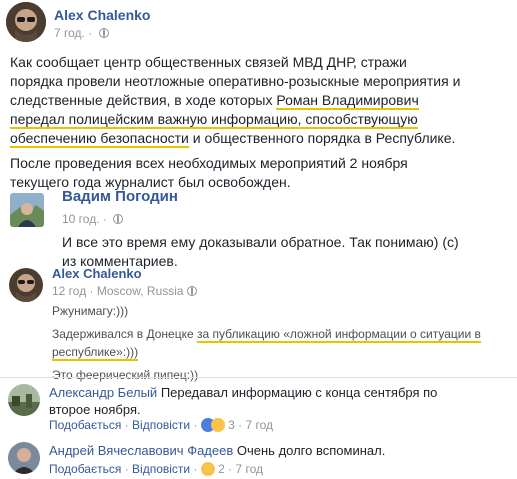 Image resolution: width=517 pixels, height=479 pixels. I want to click on post-time-row: 7 год. ·, so click(81, 33).